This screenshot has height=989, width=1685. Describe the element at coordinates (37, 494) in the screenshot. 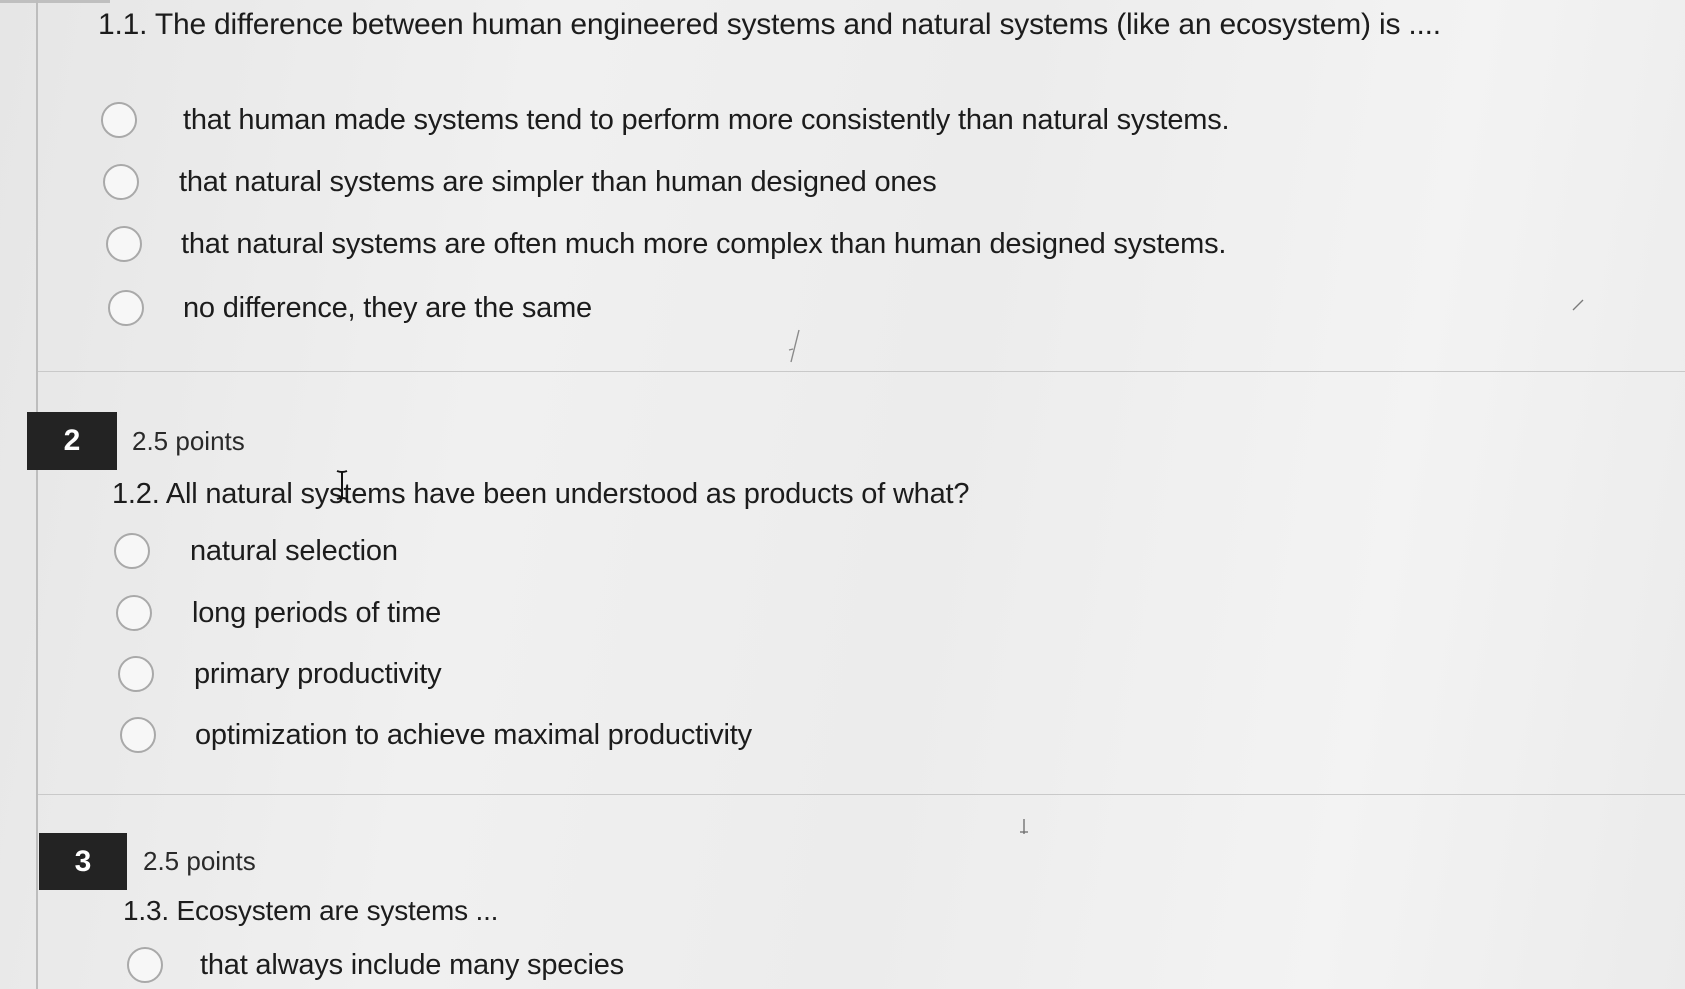

I see `left-margin-rule` at that location.